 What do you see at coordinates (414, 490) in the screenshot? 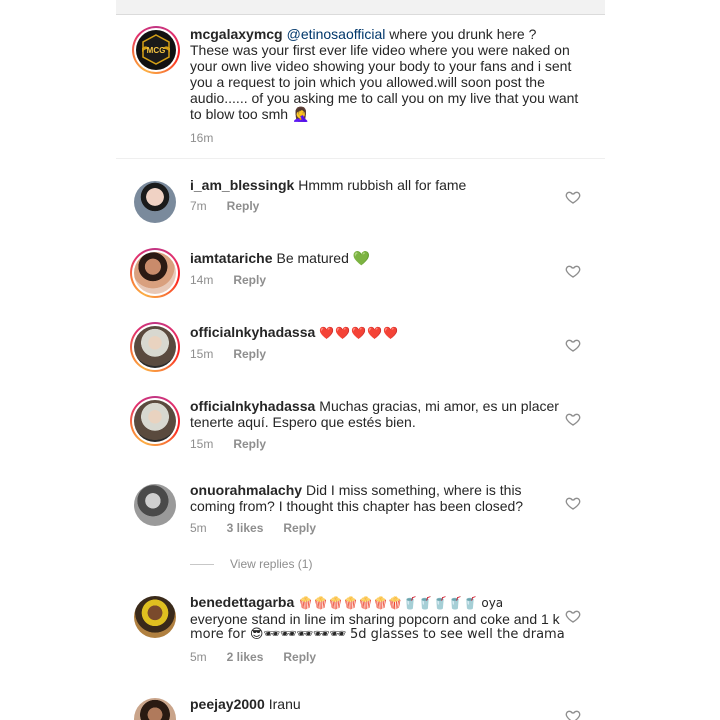
I see `comment-text: Did I miss something, where is this` at bounding box center [414, 490].